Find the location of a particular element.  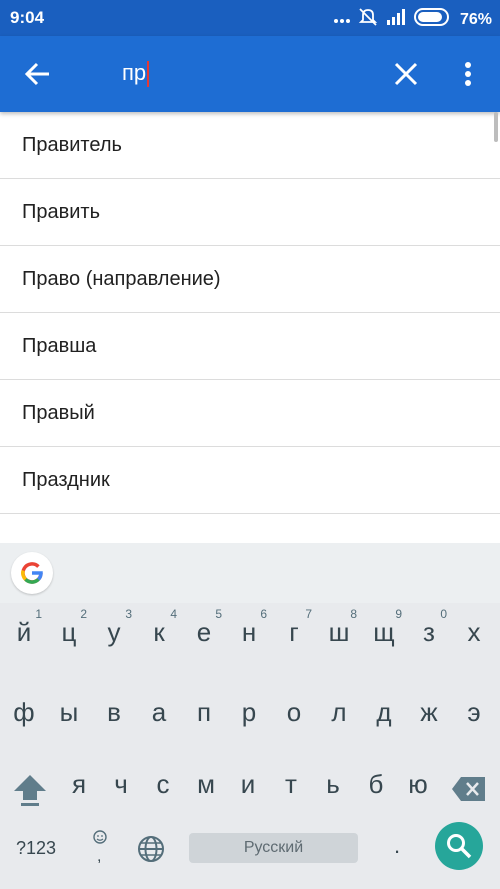

key: 0з is located at coordinates (429, 633).